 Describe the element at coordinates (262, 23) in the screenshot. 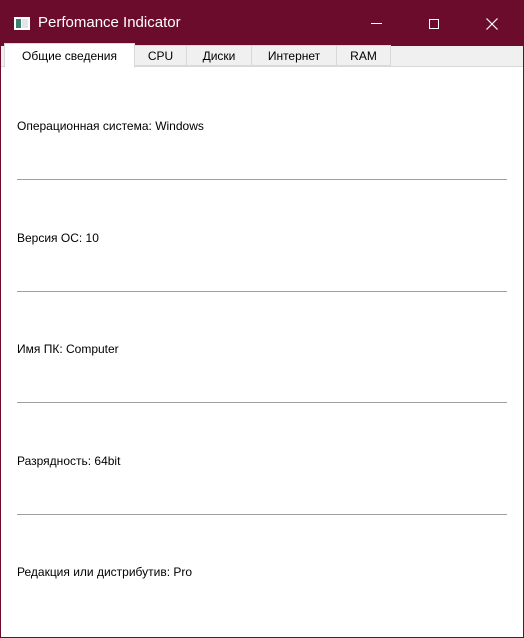

I see `title-bar: Perfomance Indicator` at that location.